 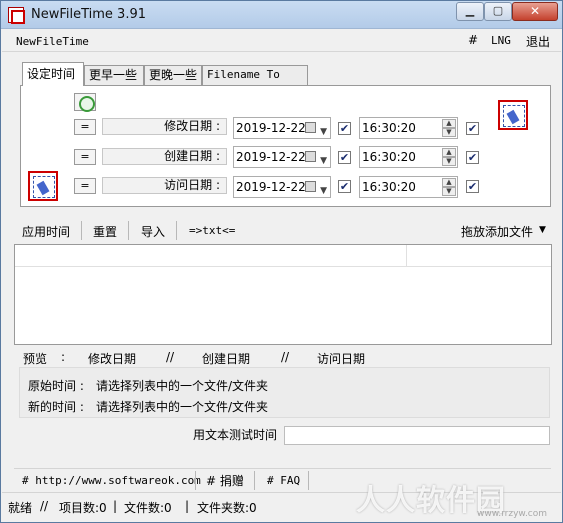 What do you see at coordinates (389, 157) in the screenshot?
I see `created-time-value: 16:30:20` at bounding box center [389, 157].